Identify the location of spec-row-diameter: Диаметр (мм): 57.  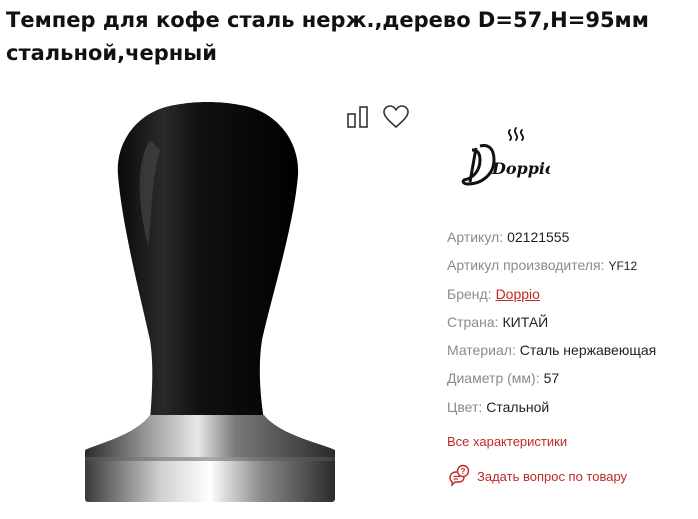
(551, 381).